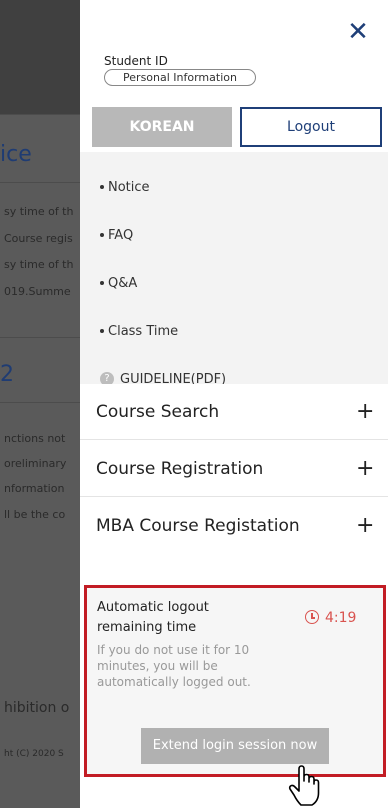  What do you see at coordinates (121, 235) in the screenshot?
I see `submenu-item-label: FAQ` at bounding box center [121, 235].